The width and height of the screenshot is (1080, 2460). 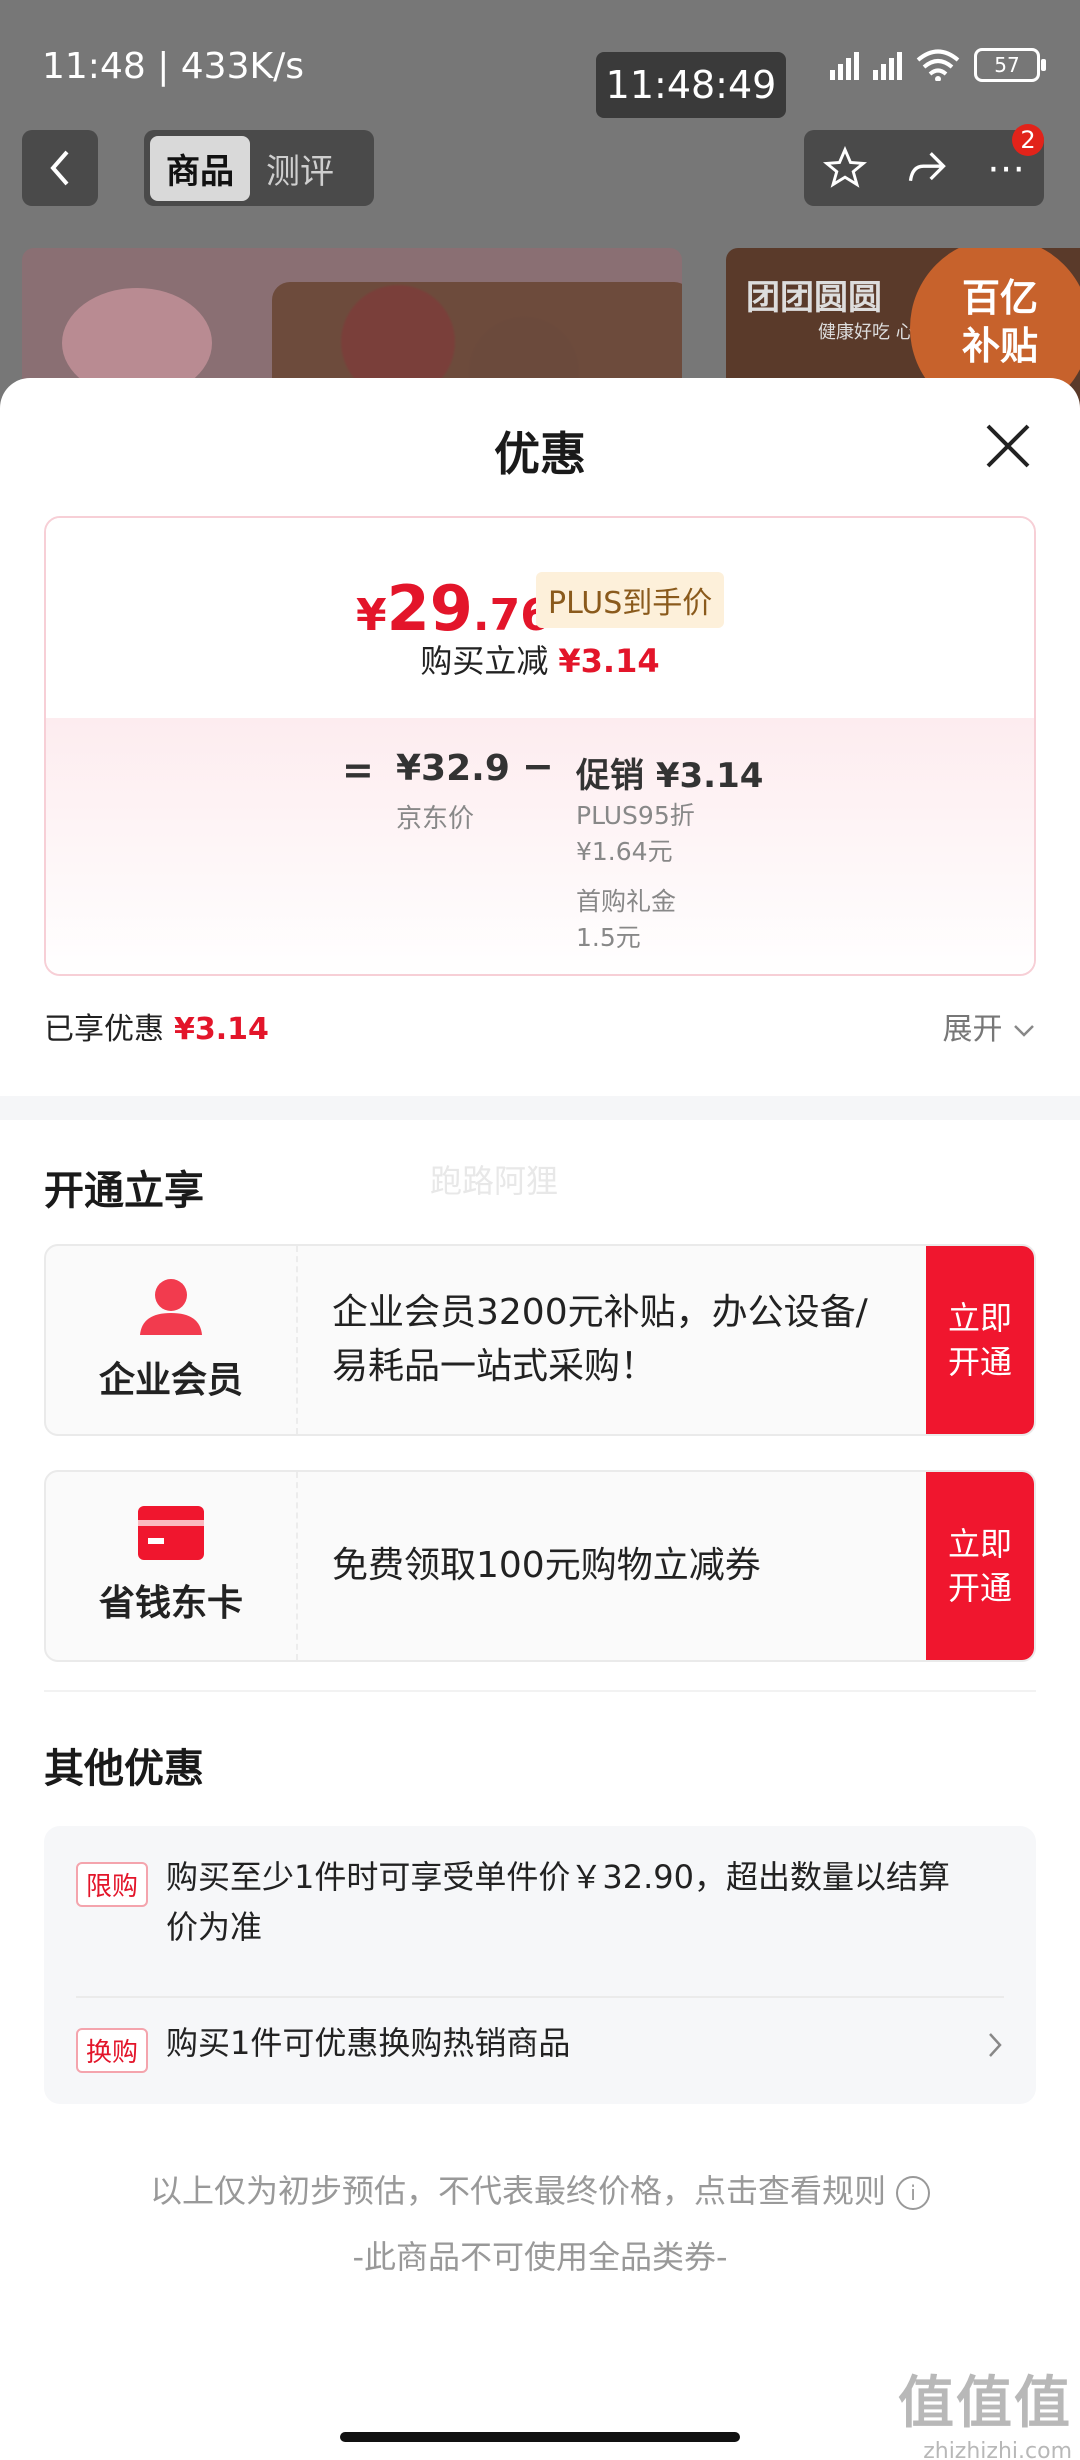 What do you see at coordinates (453, 608) in the screenshot?
I see `final-price: ¥29.76` at bounding box center [453, 608].